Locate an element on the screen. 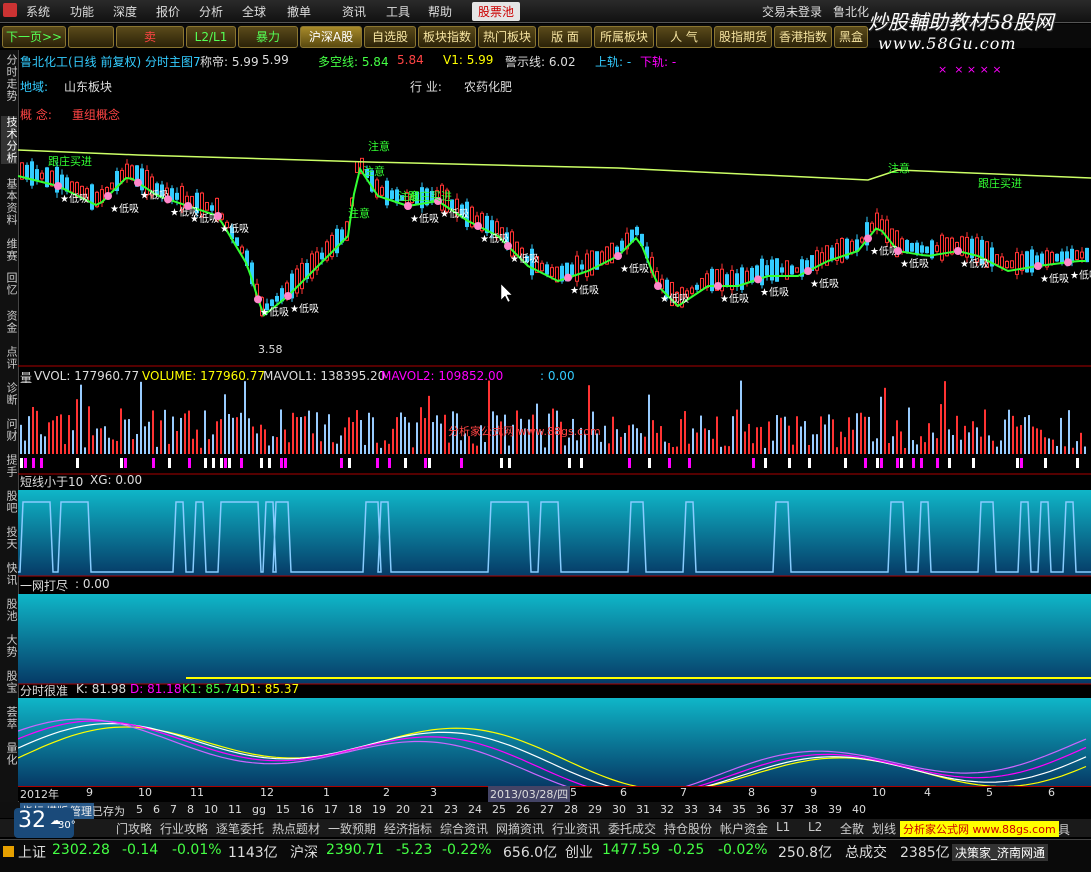 Image resolution: width=1091 pixels, height=872 pixels. page-tab: 27 is located at coordinates (547, 809).